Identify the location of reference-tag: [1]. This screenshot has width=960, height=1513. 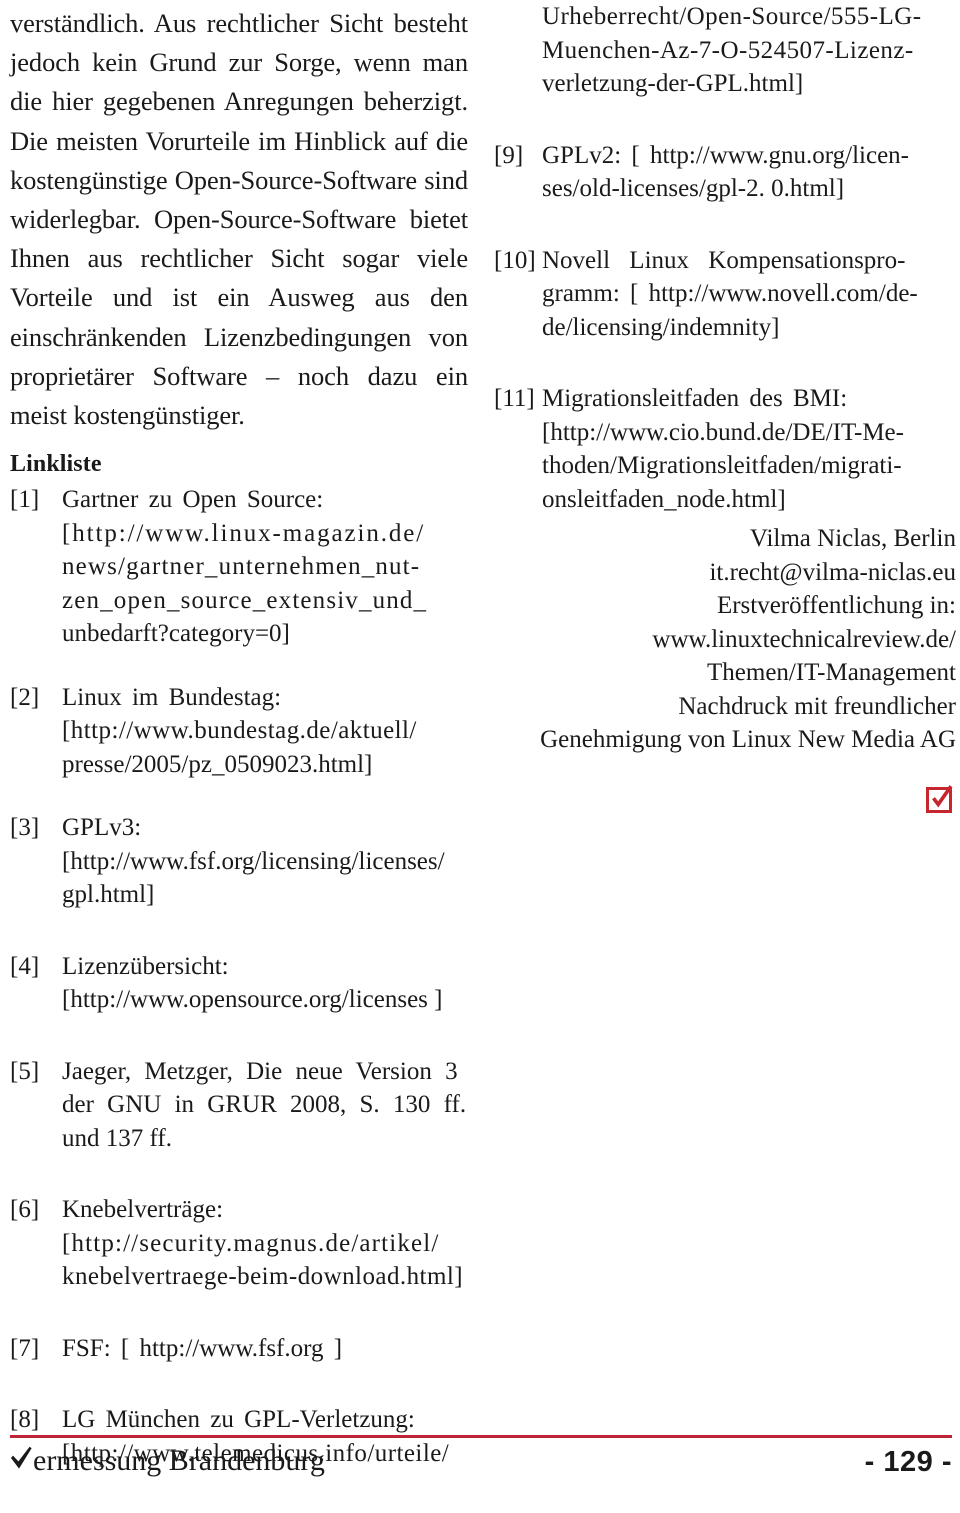
(25, 500).